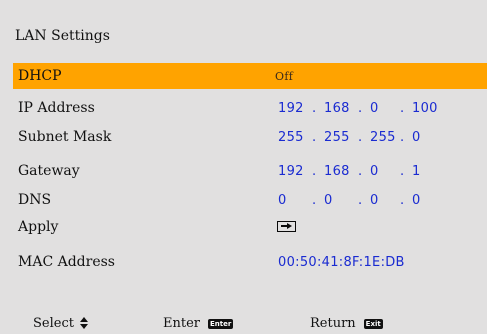 This screenshot has width=487, height=334. I want to click on row-label: MAC Address, so click(66, 262).